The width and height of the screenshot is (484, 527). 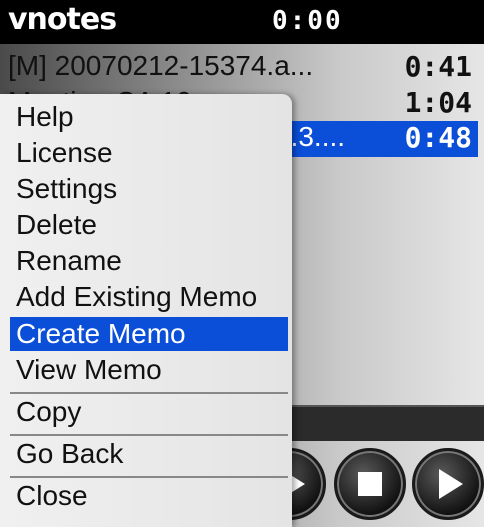 I want to click on menu-item-delete: Delete, so click(x=149, y=225).